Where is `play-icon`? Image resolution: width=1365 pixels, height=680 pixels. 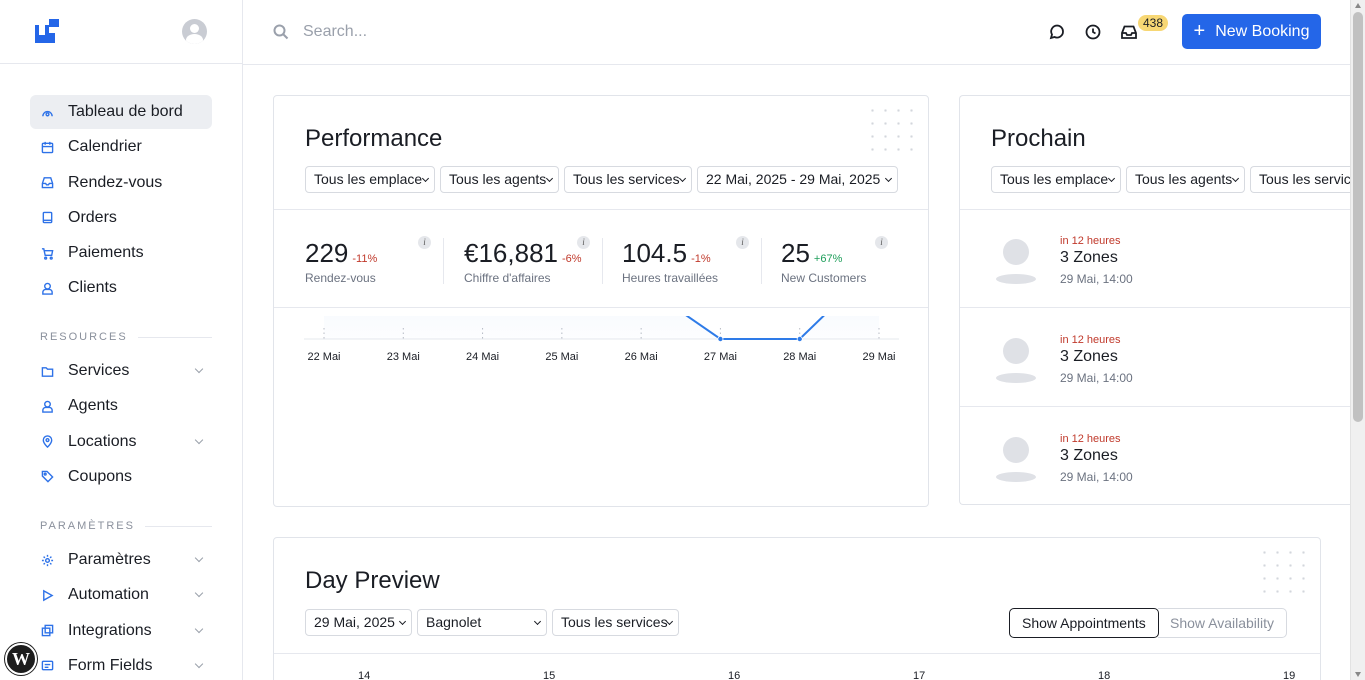
play-icon is located at coordinates (47, 595).